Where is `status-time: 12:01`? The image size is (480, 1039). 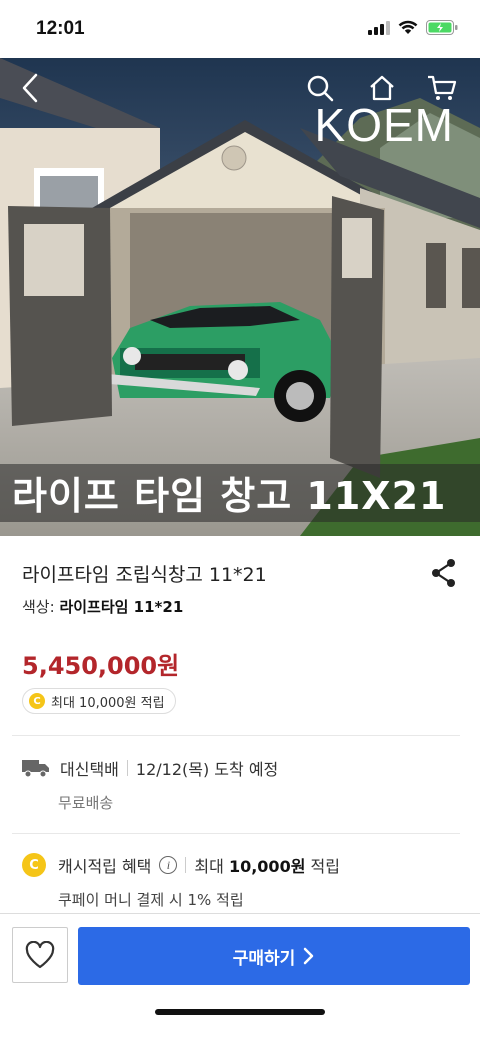
status-time: 12:01 is located at coordinates (60, 28).